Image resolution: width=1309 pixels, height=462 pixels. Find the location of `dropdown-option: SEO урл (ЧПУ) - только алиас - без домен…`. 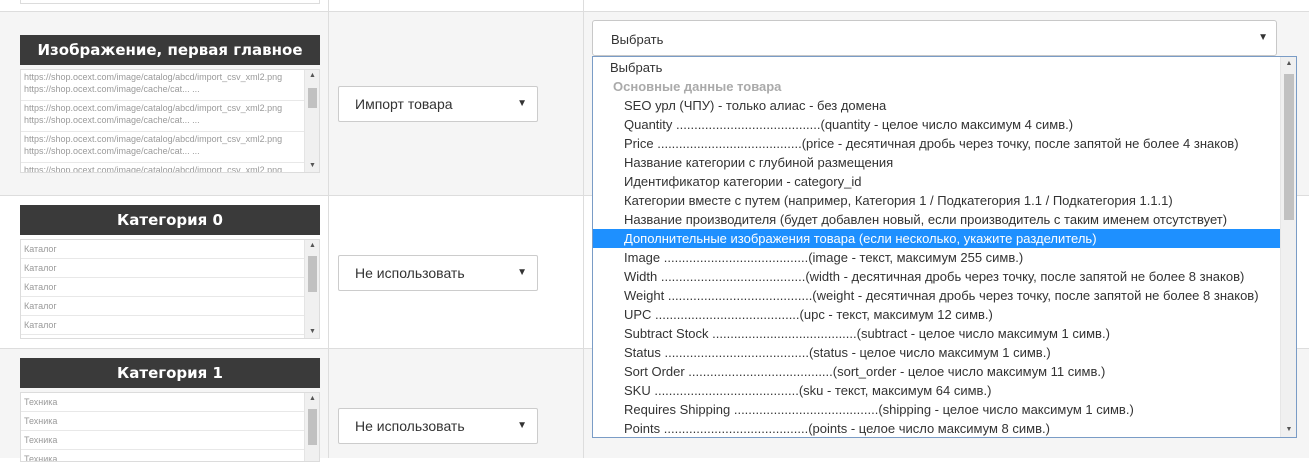

dropdown-option: SEO урл (ЧПУ) - только алиас - без домен… is located at coordinates (937, 105).